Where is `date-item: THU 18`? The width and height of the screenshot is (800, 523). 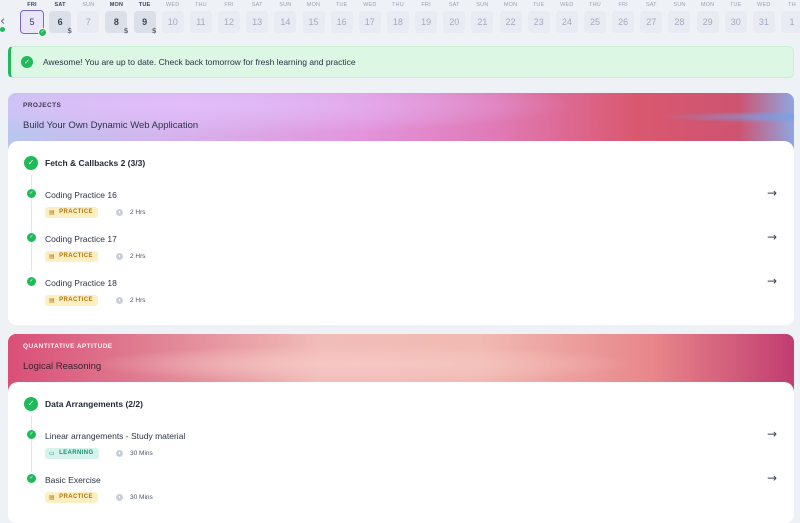 date-item: THU 18 is located at coordinates (398, 16).